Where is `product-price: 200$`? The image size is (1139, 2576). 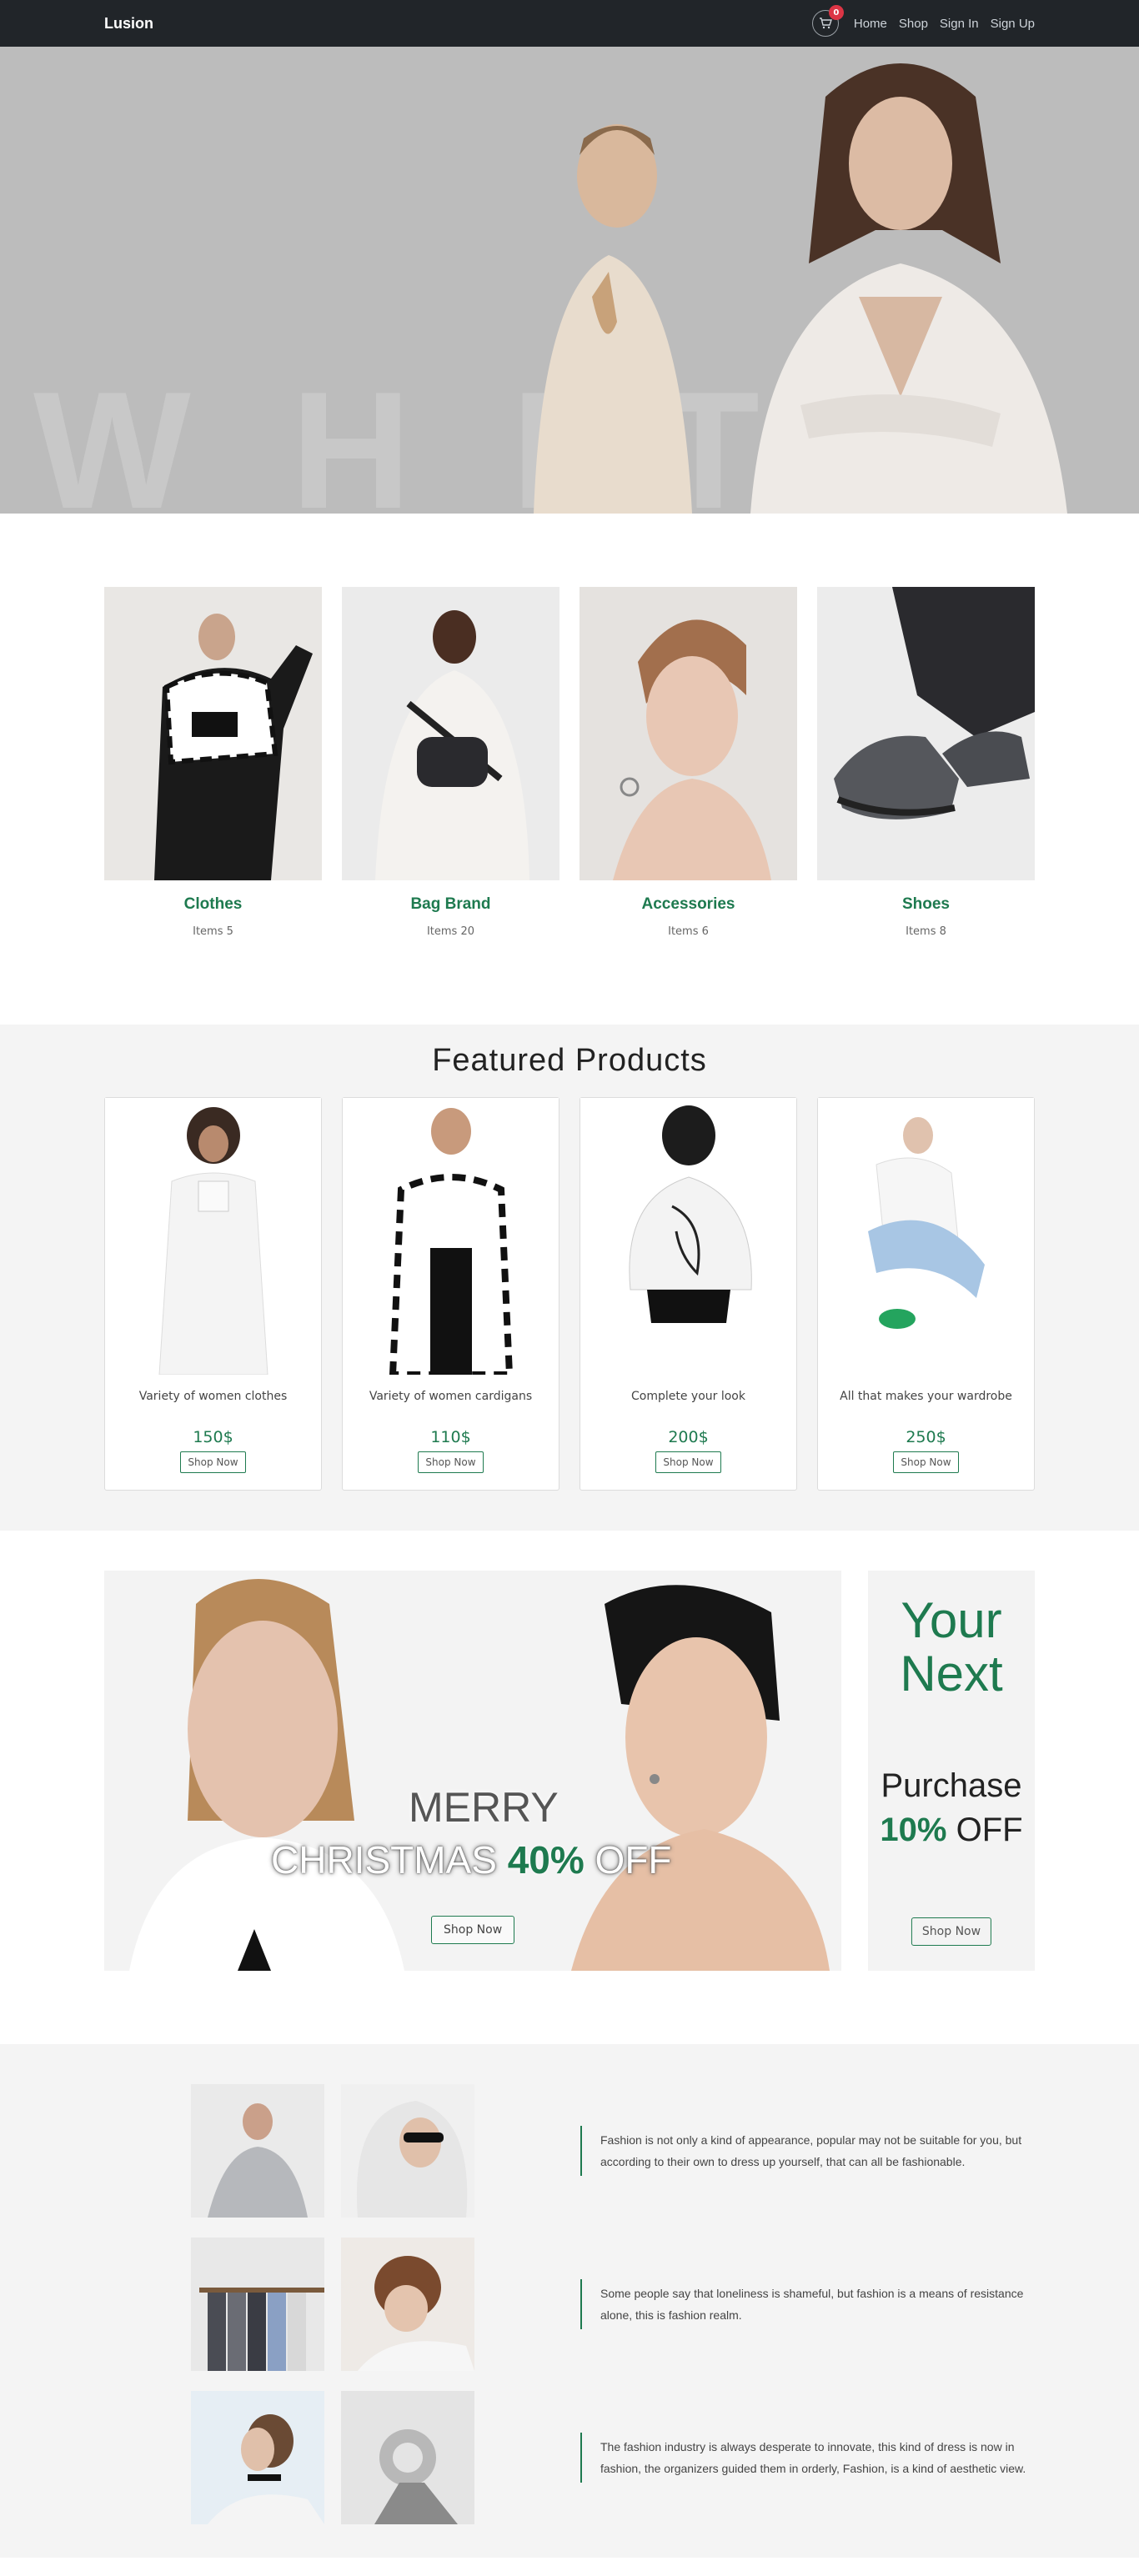 product-price: 200$ is located at coordinates (688, 1437).